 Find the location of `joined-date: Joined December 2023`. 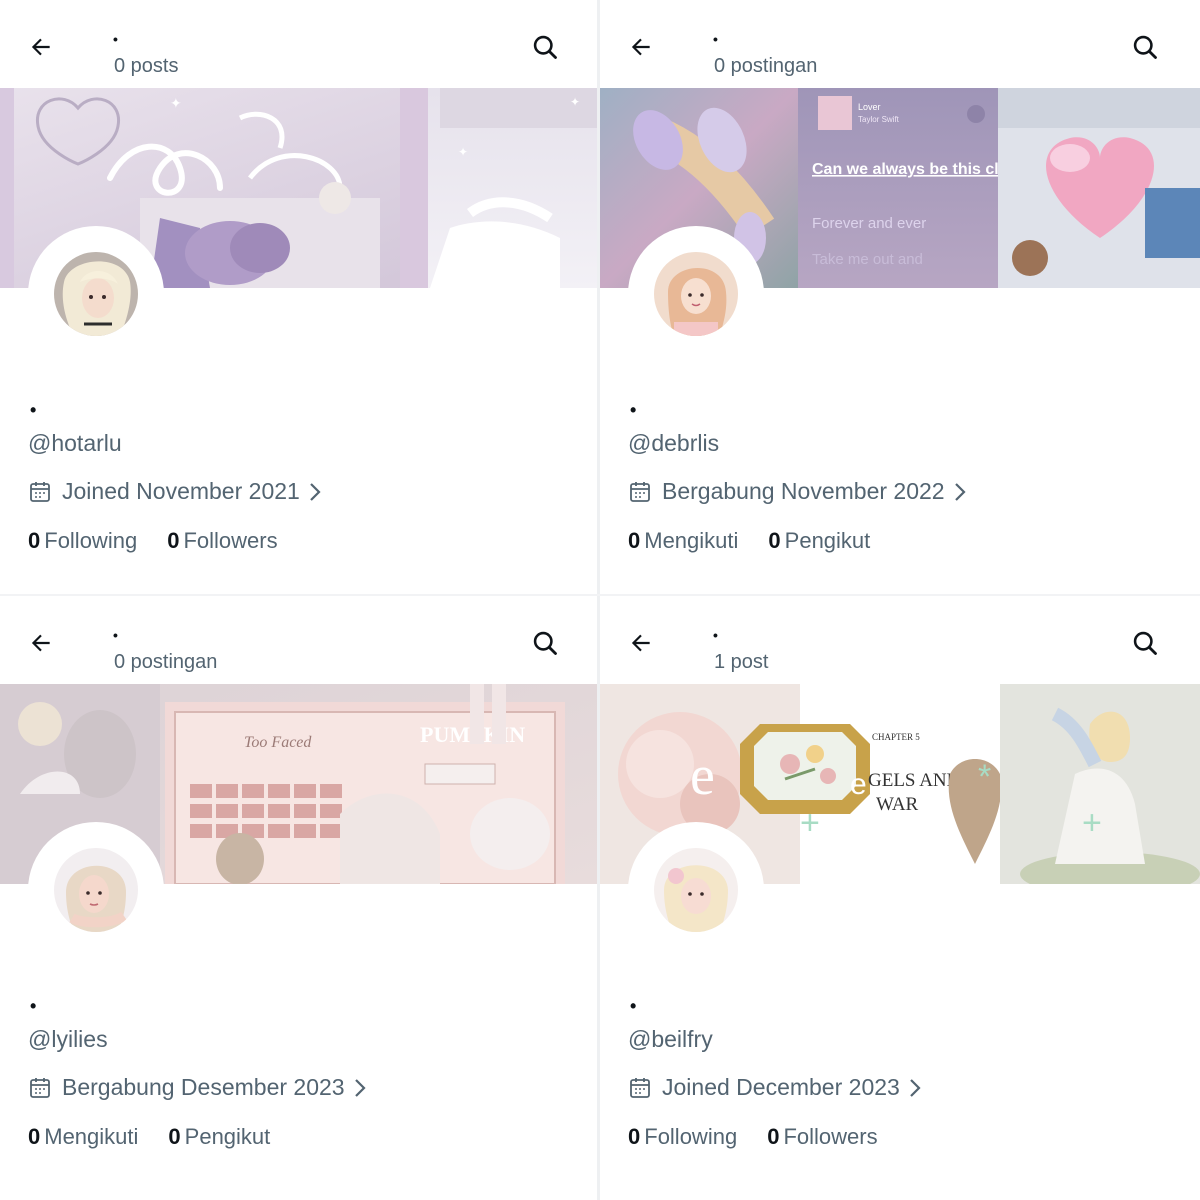

joined-date: Joined December 2023 is located at coordinates (776, 1087).